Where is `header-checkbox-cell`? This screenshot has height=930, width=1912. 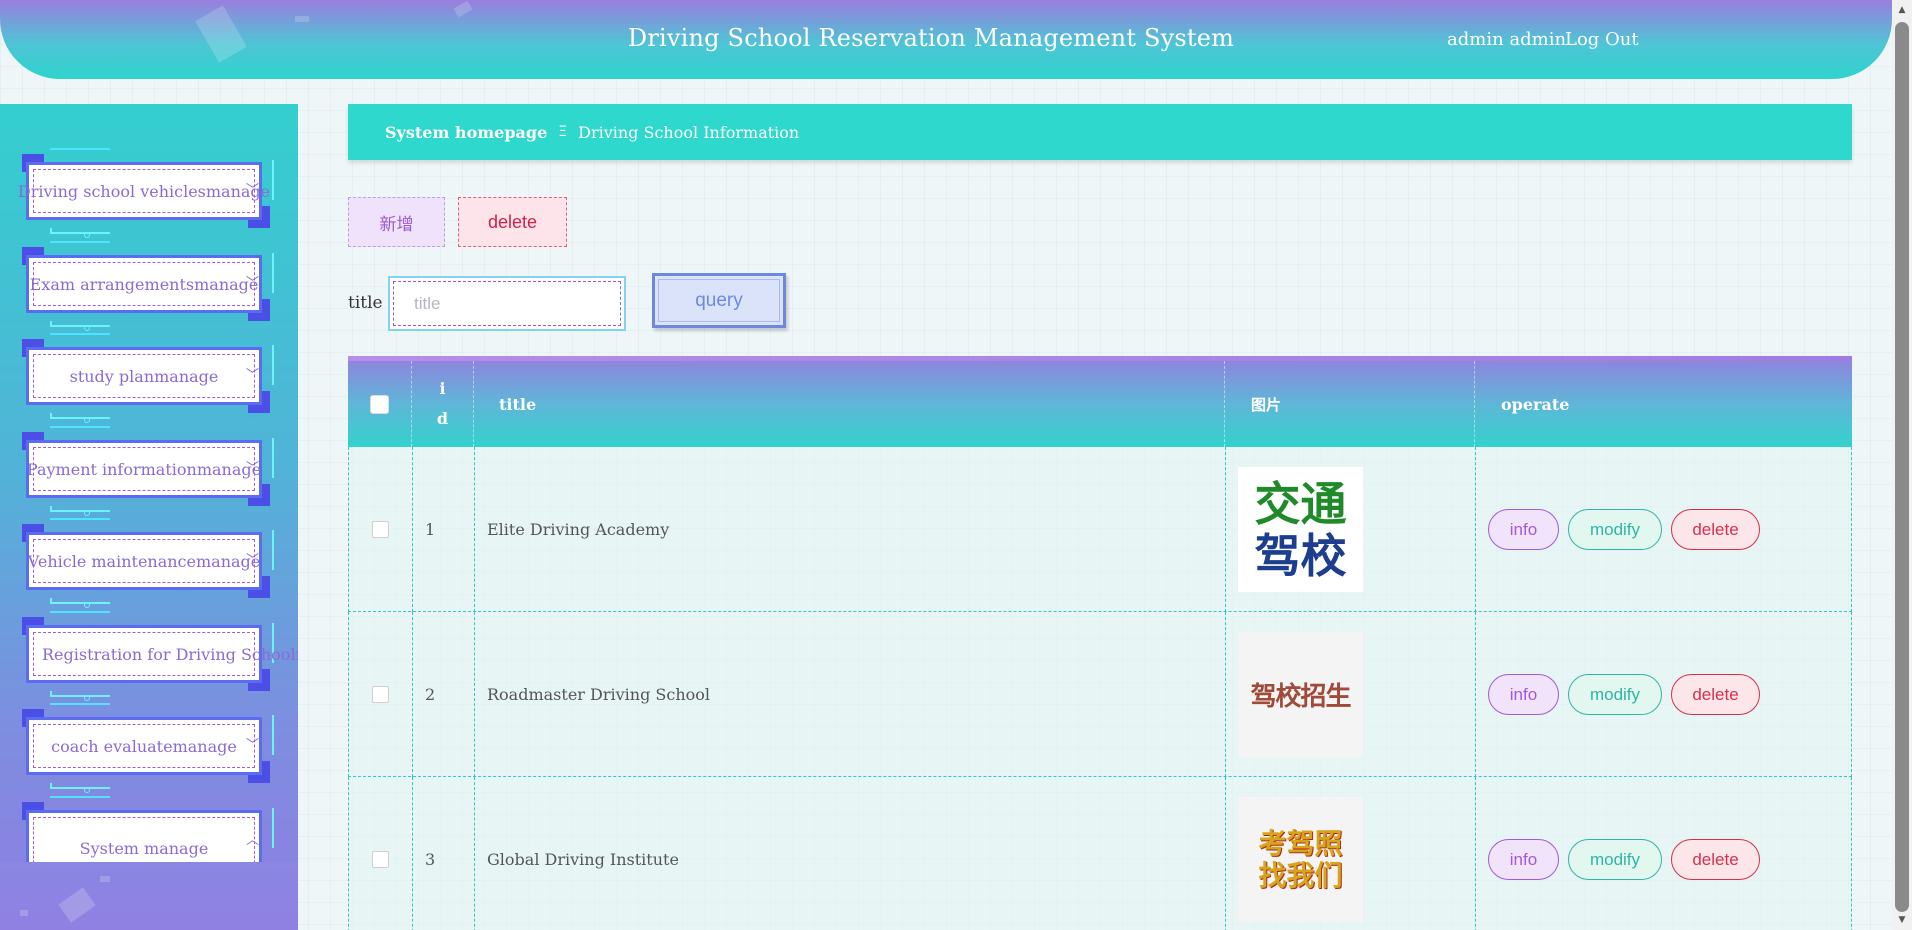
header-checkbox-cell is located at coordinates (380, 404).